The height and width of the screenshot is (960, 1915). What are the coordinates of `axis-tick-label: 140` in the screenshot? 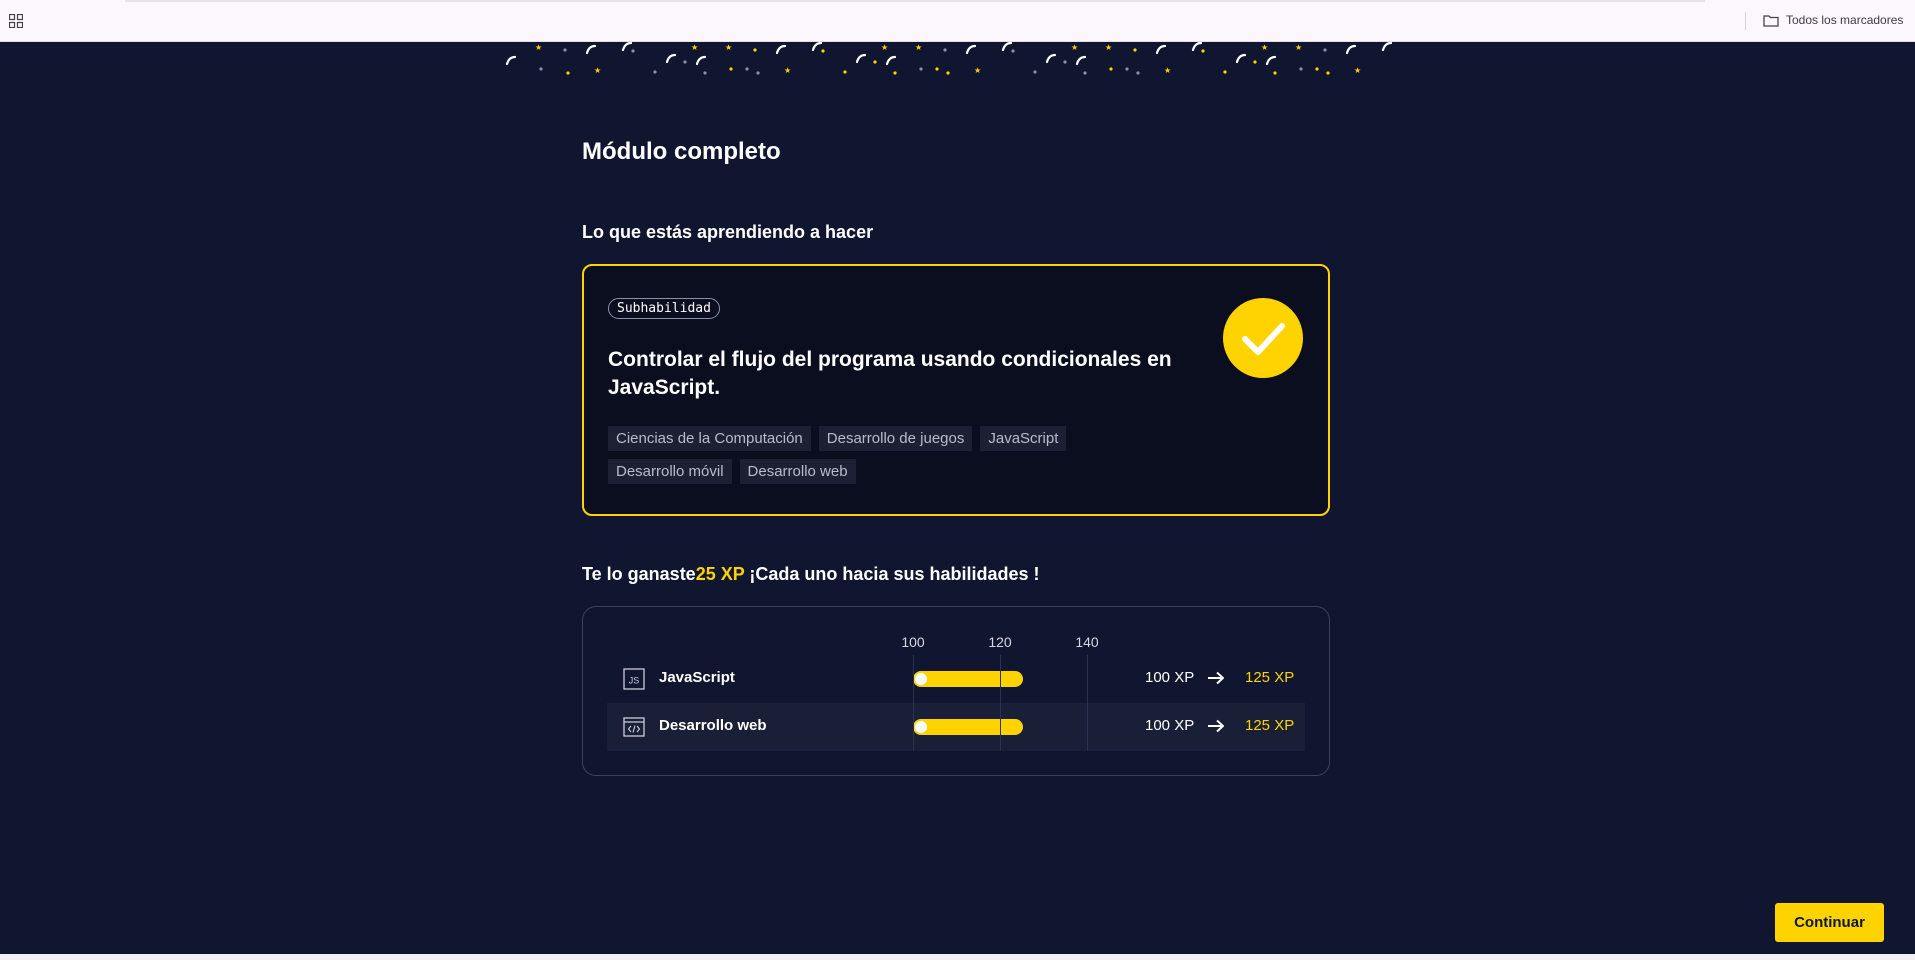 It's located at (1087, 642).